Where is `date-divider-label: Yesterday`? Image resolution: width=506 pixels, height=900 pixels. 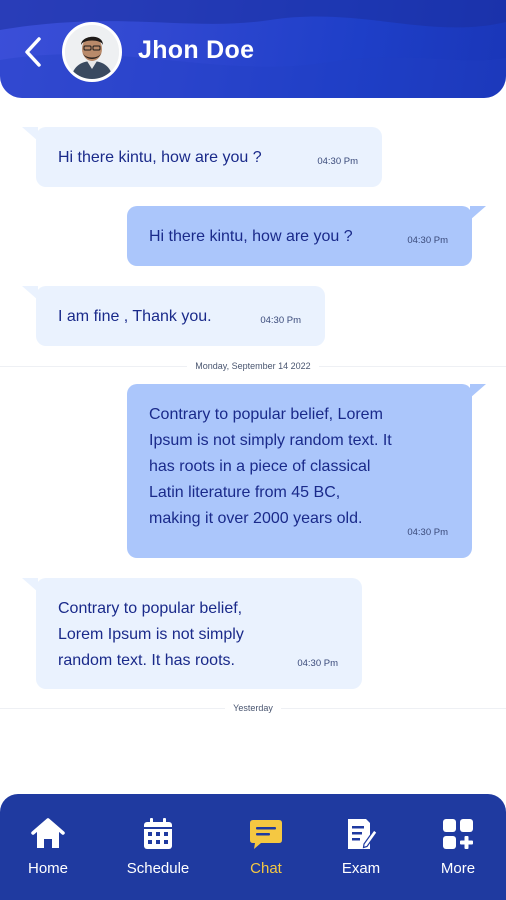 date-divider-label: Yesterday is located at coordinates (253, 708).